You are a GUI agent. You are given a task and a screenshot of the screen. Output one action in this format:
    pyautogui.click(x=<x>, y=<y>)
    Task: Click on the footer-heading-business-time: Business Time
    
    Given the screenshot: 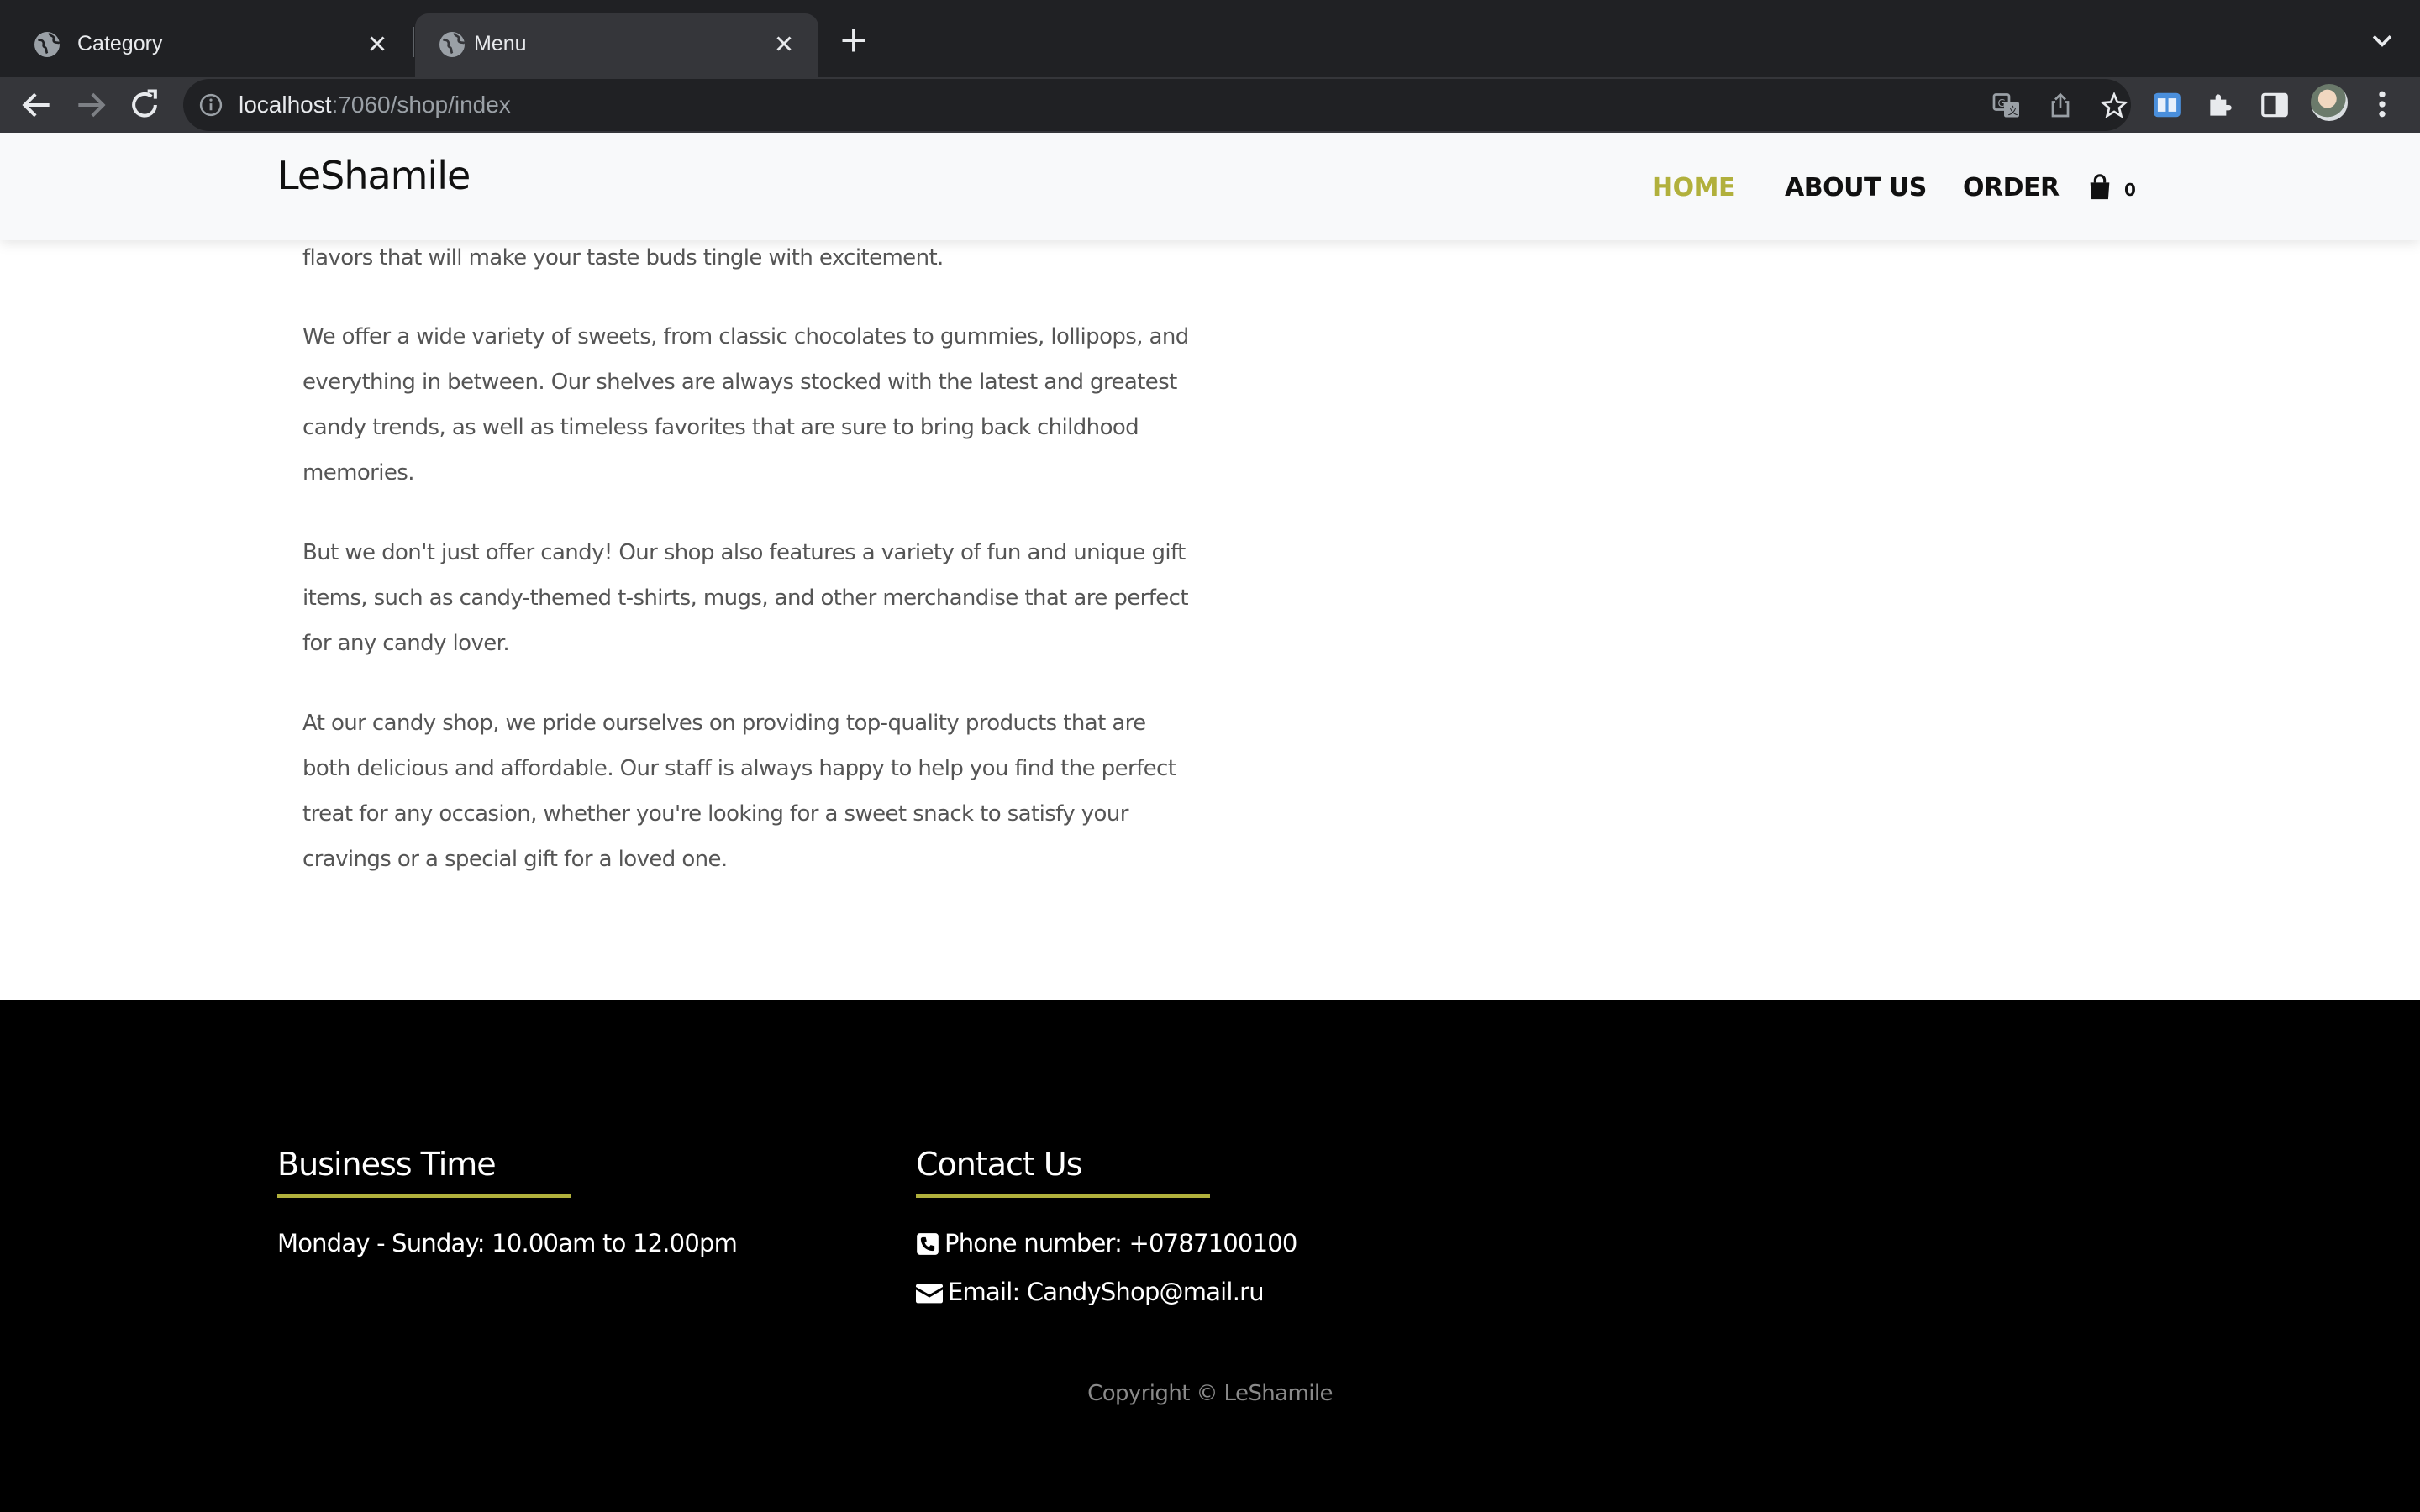 What is the action you would take?
    pyautogui.click(x=387, y=1164)
    